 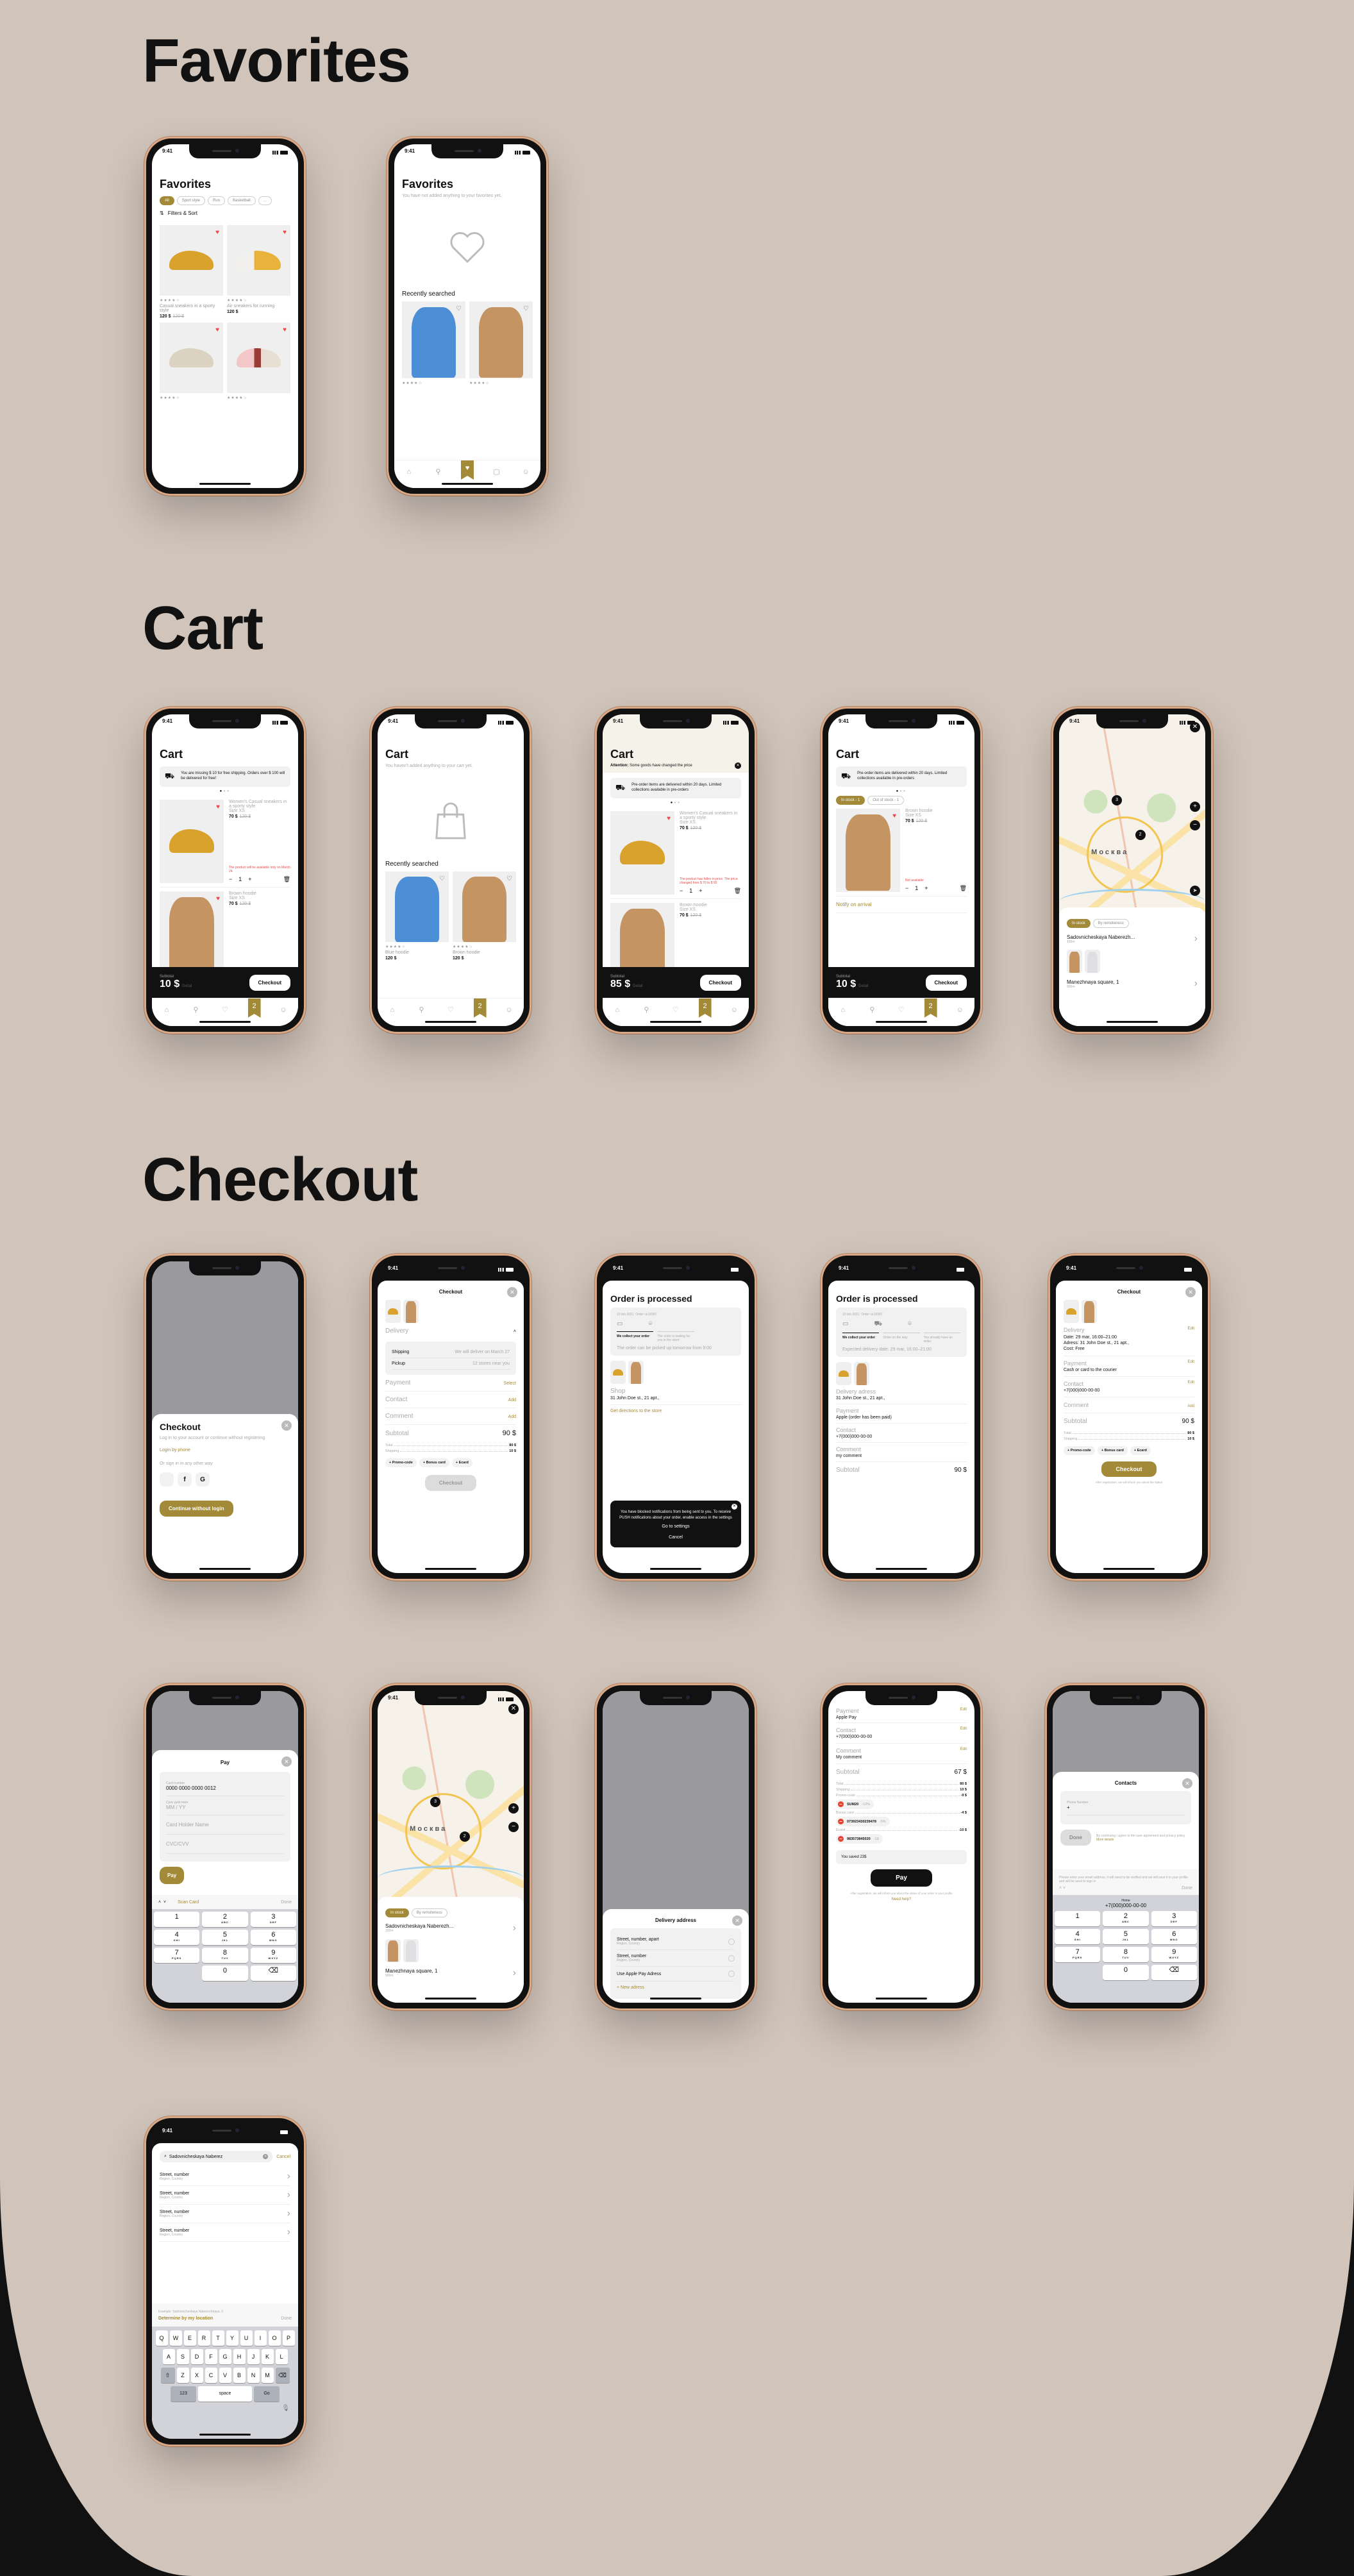 I want to click on key-letter: H, so click(x=240, y=2356).